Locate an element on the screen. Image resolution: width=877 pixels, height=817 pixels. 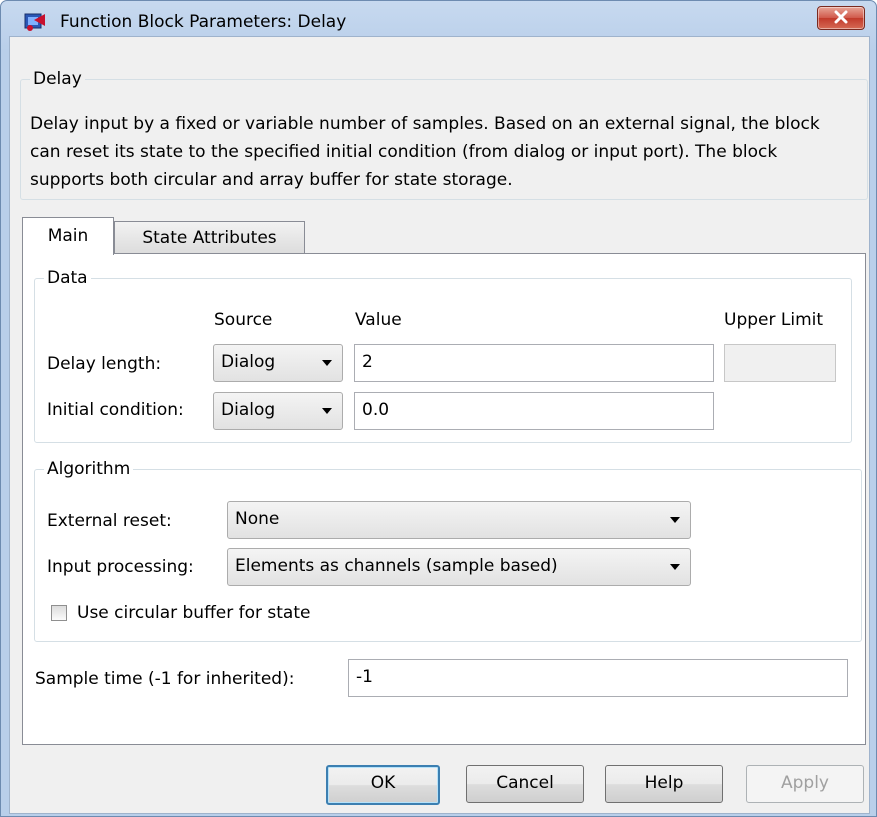
delay-length-label: Delay length: is located at coordinates (104, 364).